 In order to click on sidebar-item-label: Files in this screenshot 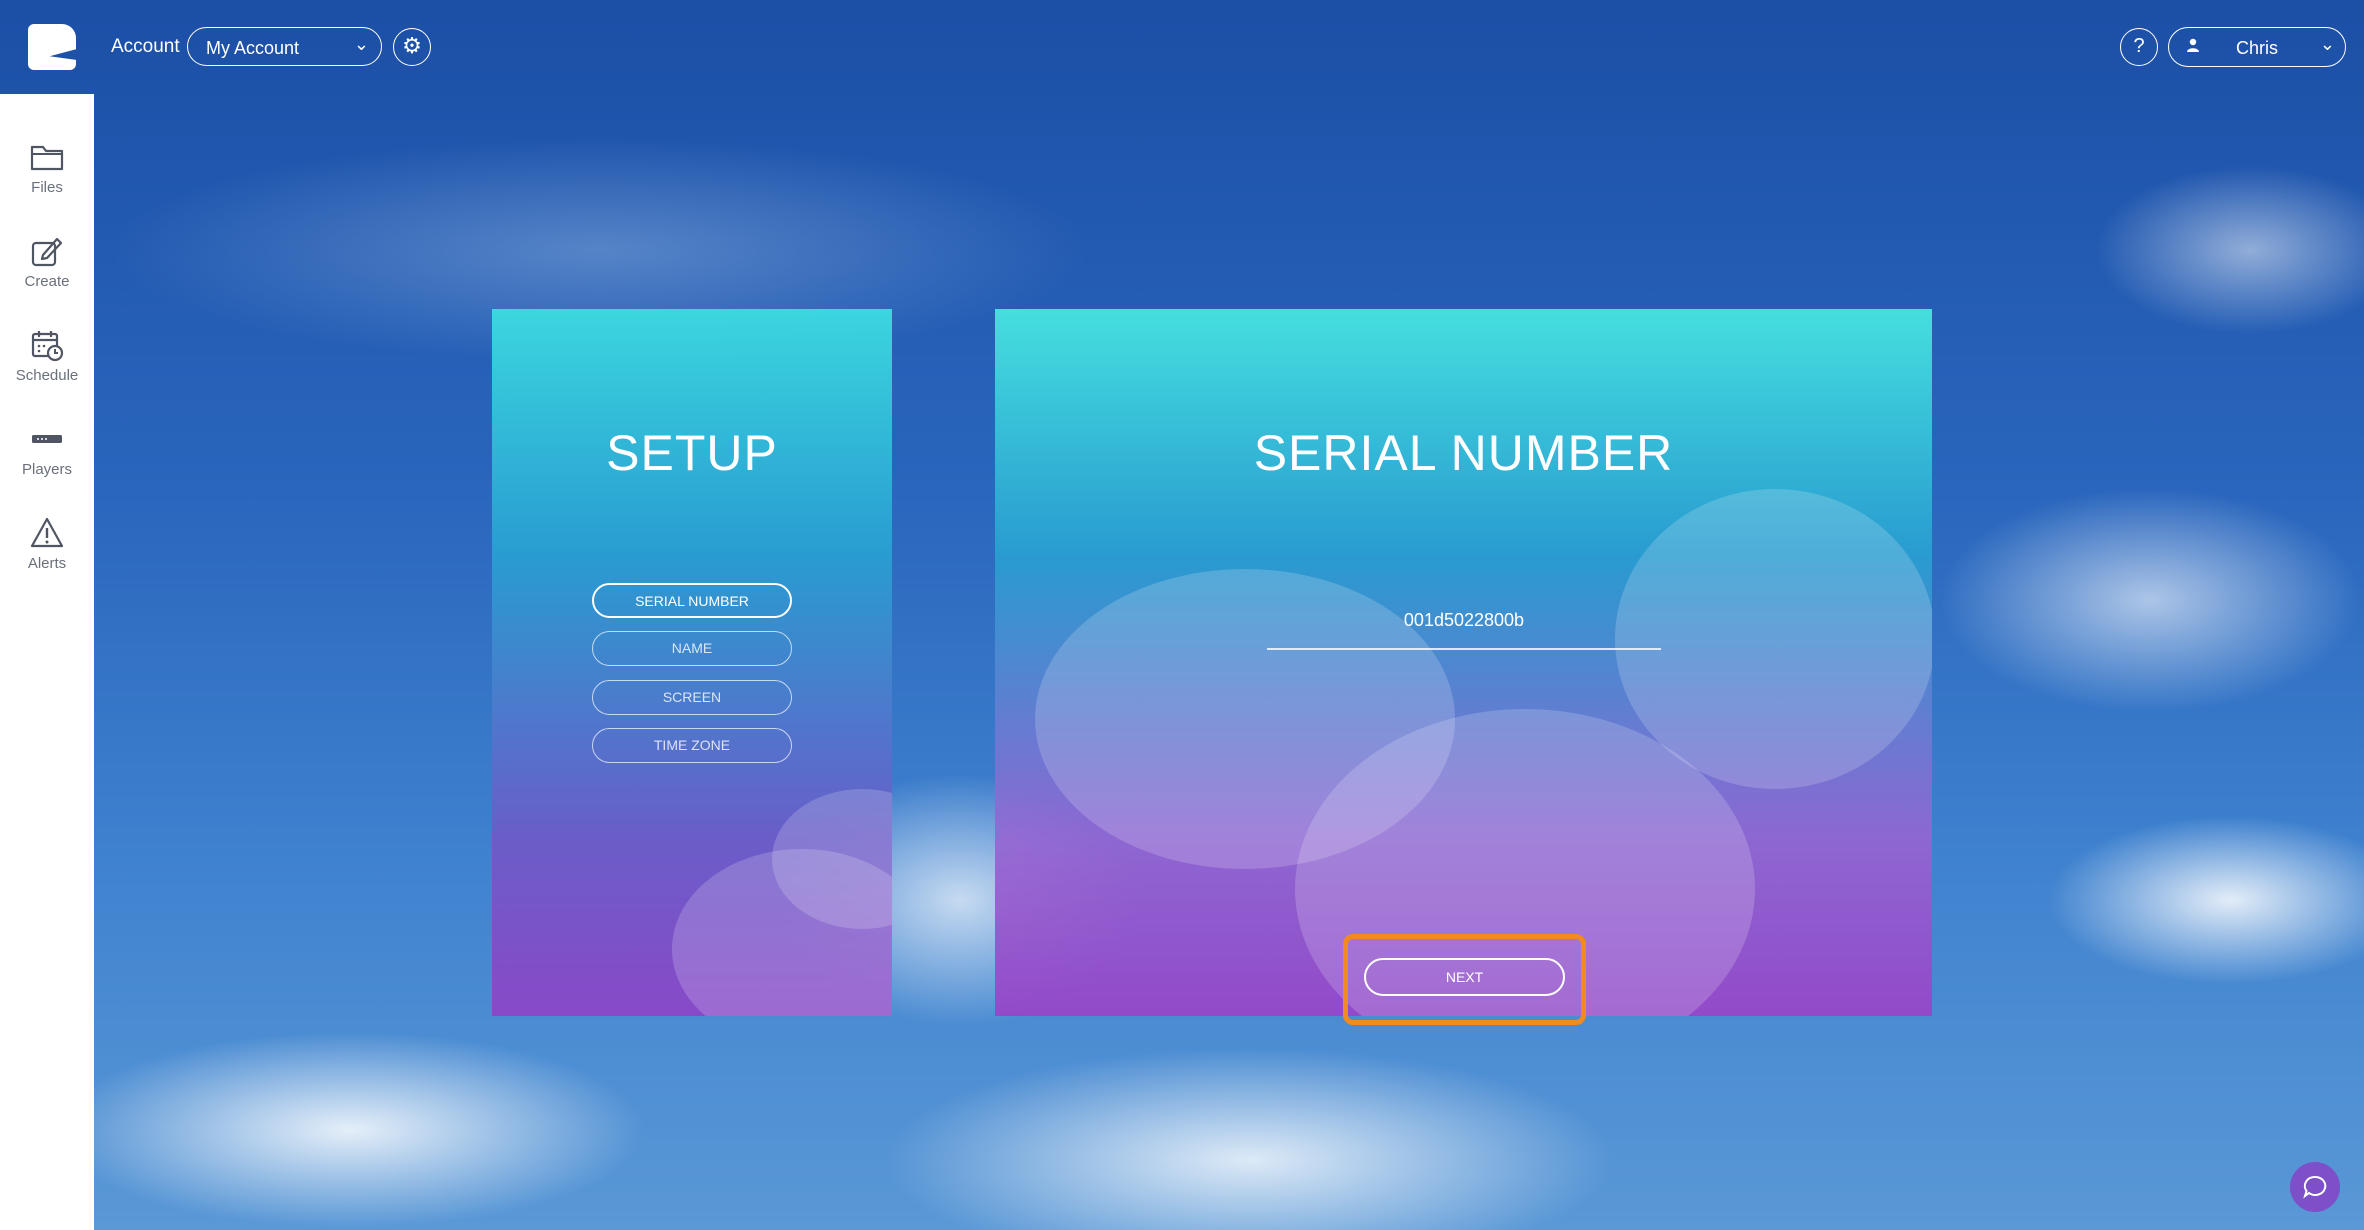, I will do `click(47, 187)`.